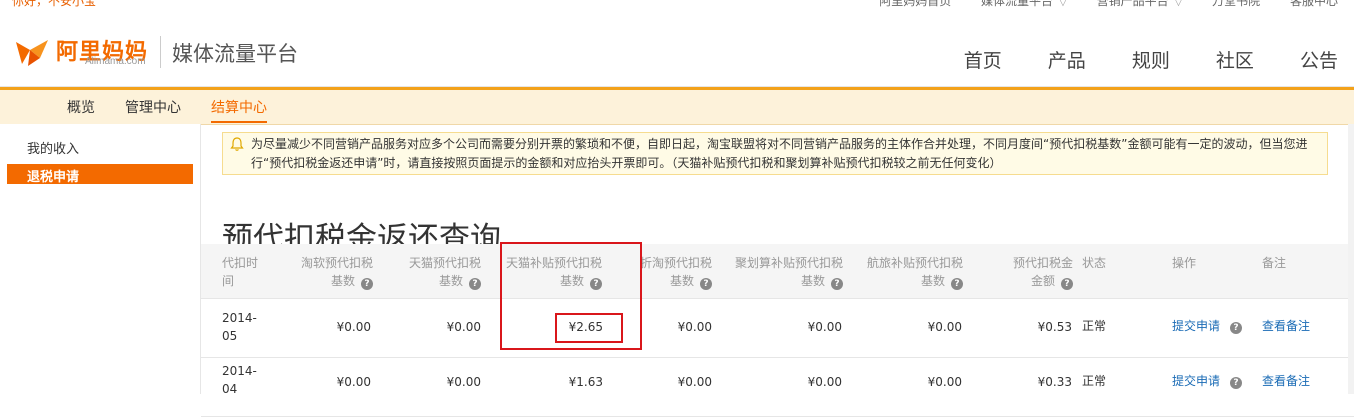 This screenshot has height=417, width=1354. What do you see at coordinates (100, 174) in the screenshot?
I see `sidebar-item-tax-refund: 退税申请` at bounding box center [100, 174].